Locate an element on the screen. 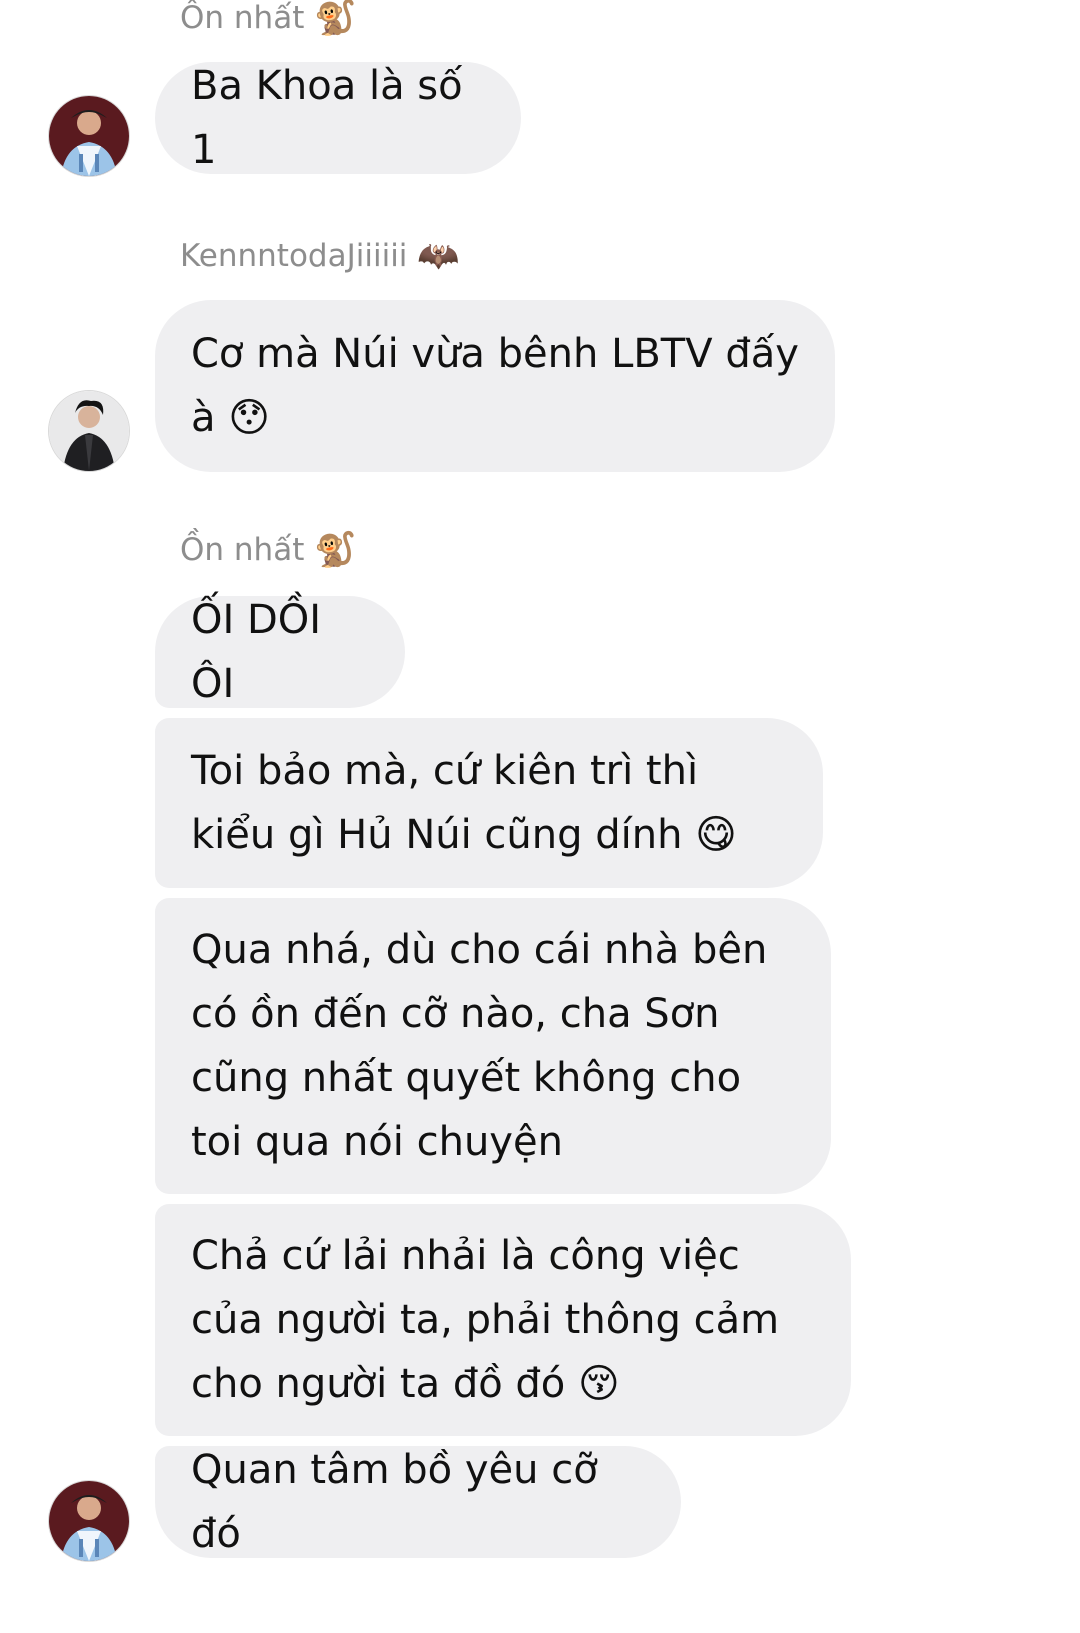 This screenshot has height=1633, width=1080. message-text: Ba Khoa là số 1 is located at coordinates (327, 118).